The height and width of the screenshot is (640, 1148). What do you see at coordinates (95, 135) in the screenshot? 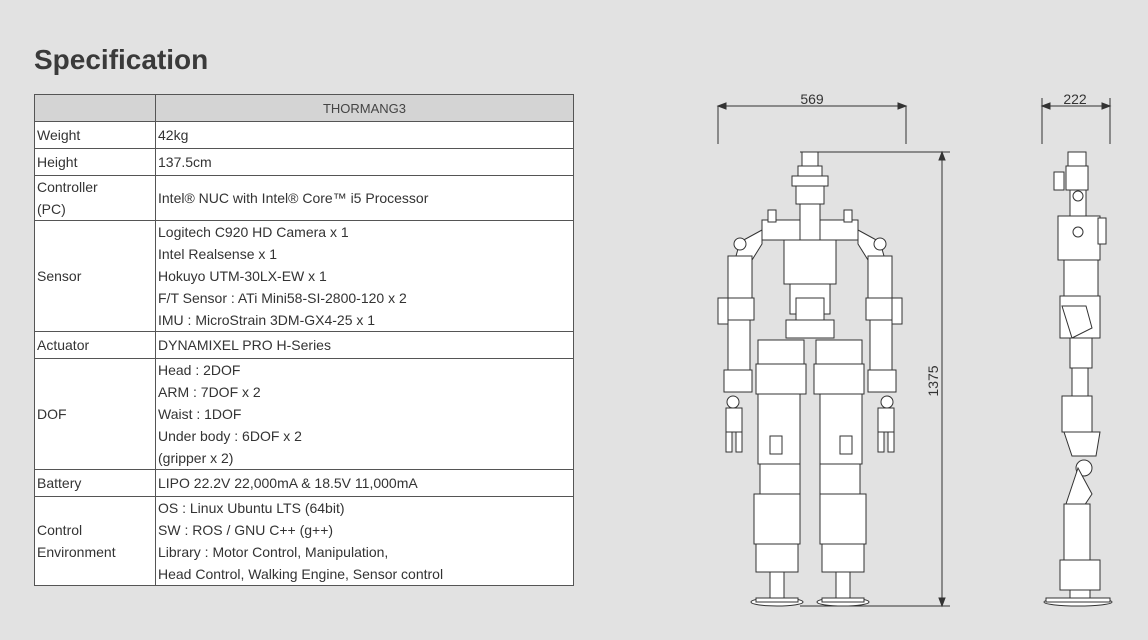
I see `row-label: Weight` at bounding box center [95, 135].